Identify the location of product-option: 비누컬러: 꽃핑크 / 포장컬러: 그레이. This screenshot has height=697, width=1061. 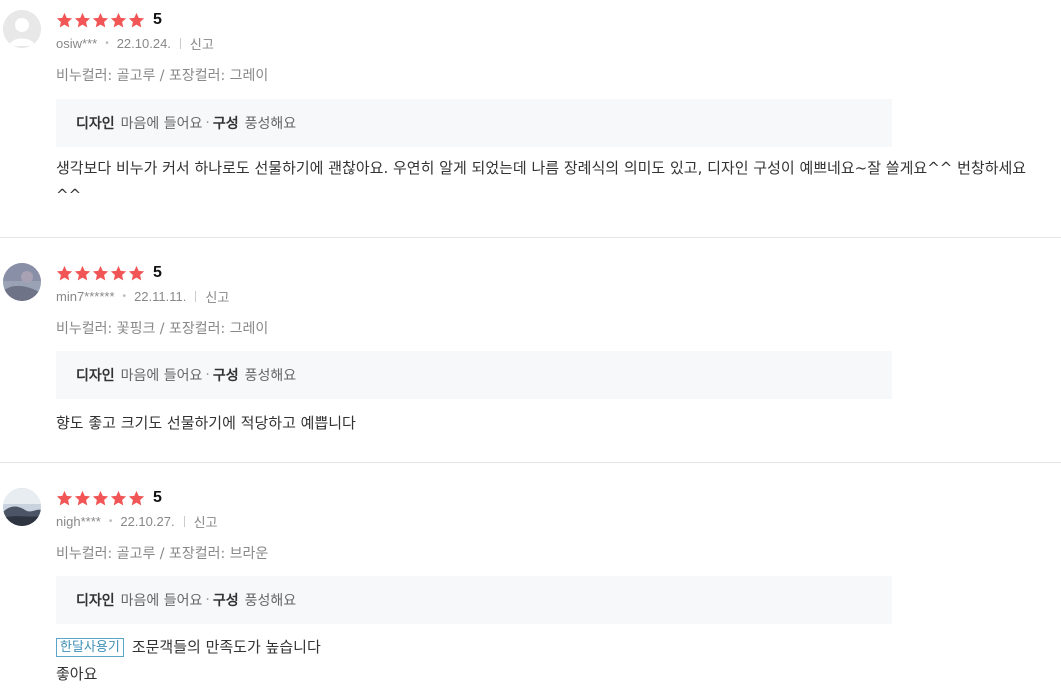
(162, 329).